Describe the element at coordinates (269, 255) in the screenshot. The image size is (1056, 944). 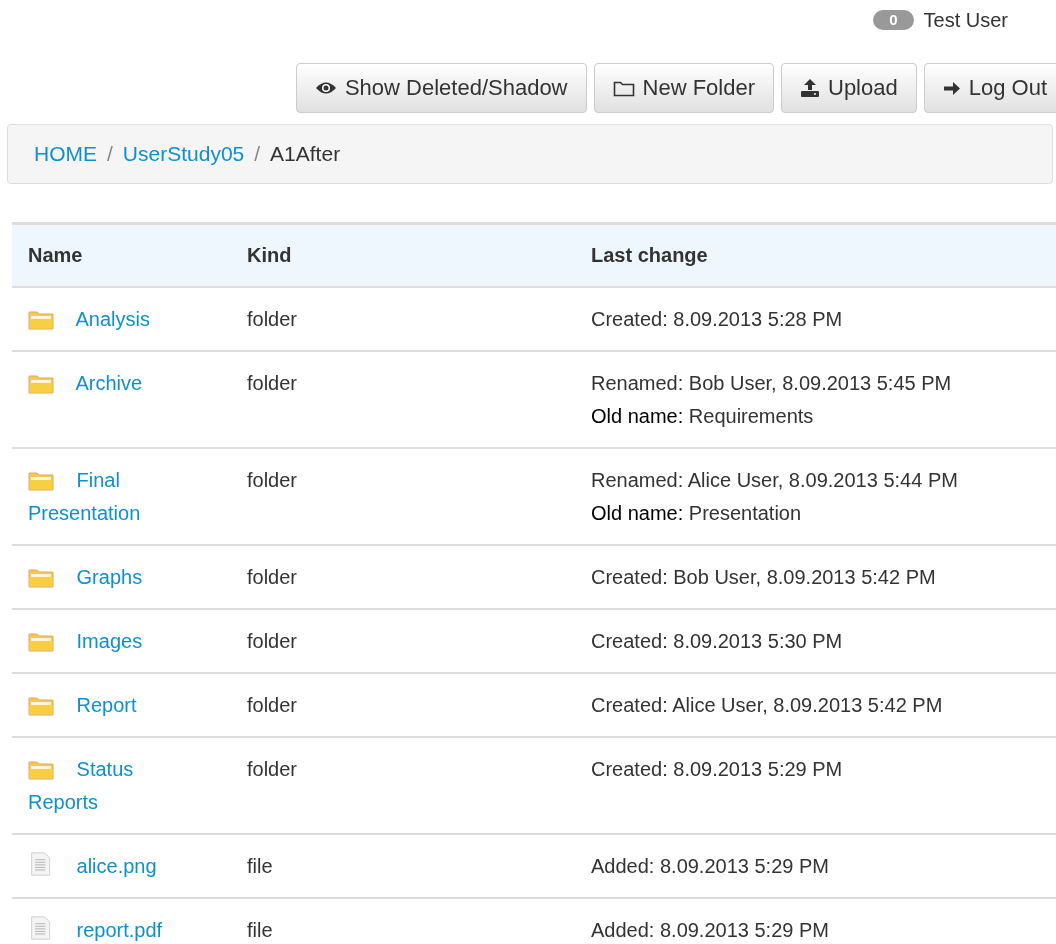
I see `column-header: Kind` at that location.